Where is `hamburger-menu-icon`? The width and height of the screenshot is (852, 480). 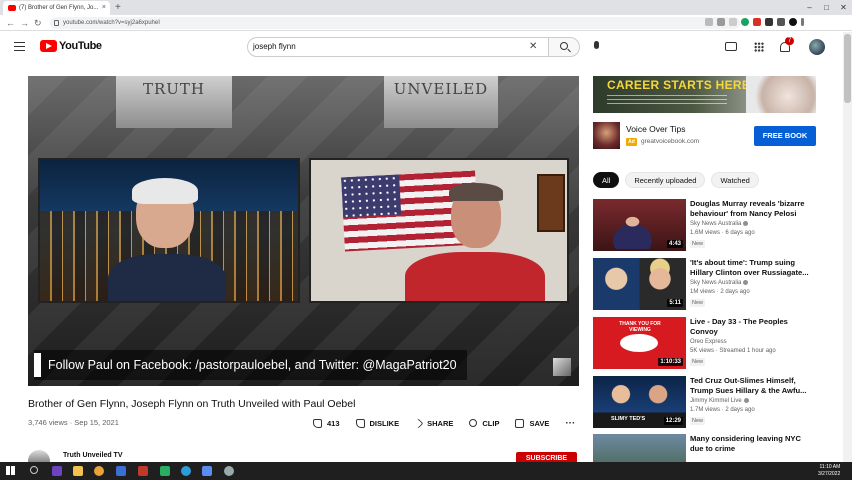
hamburger-menu-icon is located at coordinates (19, 48).